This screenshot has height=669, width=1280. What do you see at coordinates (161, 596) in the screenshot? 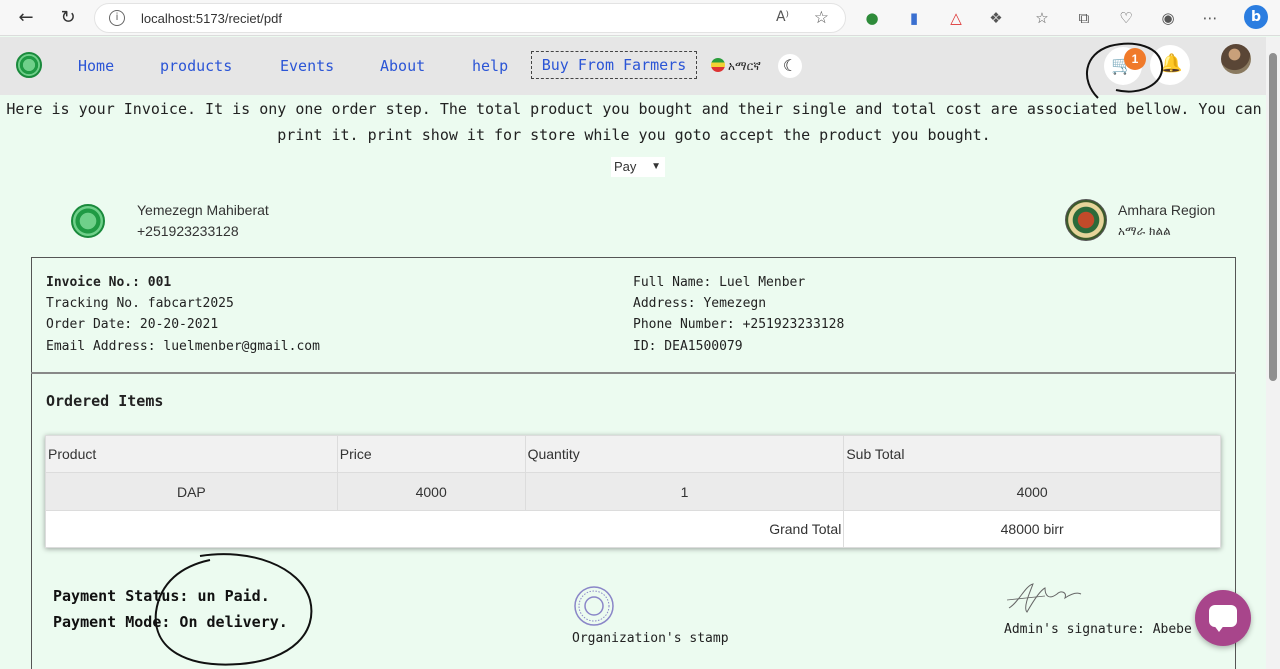
I see `payment-status: Payment Status: un Paid.` at bounding box center [161, 596].